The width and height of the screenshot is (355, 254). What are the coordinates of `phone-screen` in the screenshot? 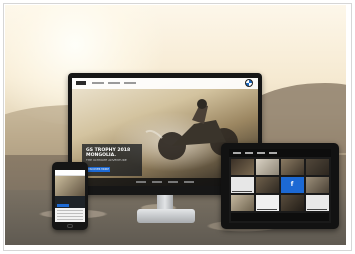 It's located at (70, 196).